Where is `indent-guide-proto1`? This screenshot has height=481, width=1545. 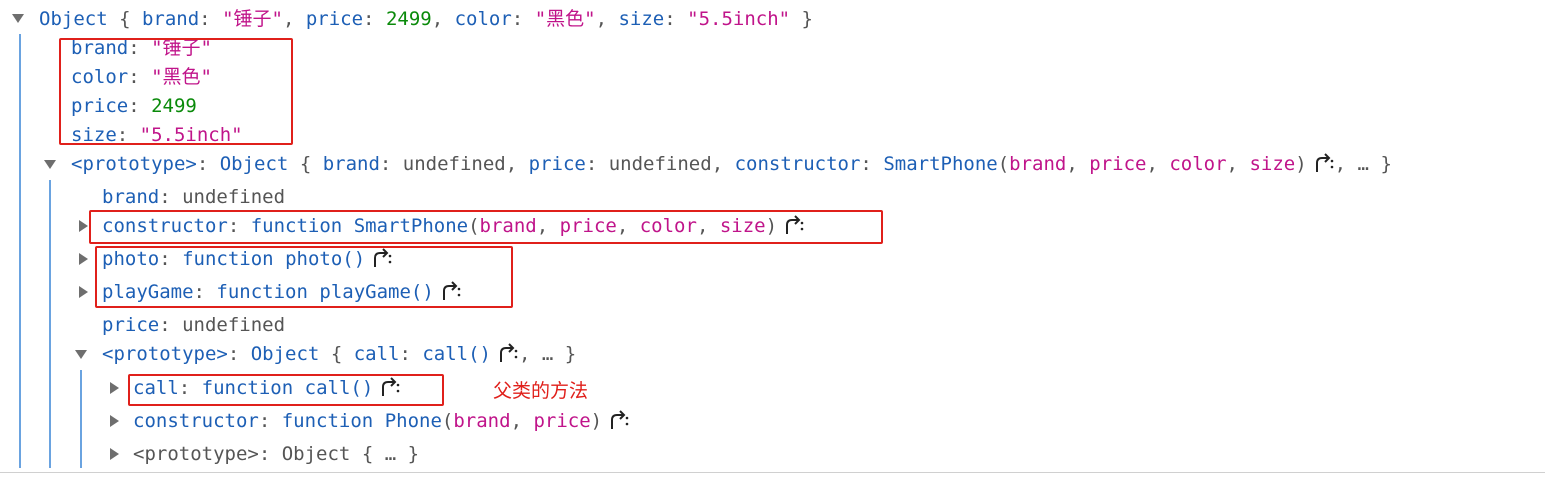 indent-guide-proto1 is located at coordinates (50, 324).